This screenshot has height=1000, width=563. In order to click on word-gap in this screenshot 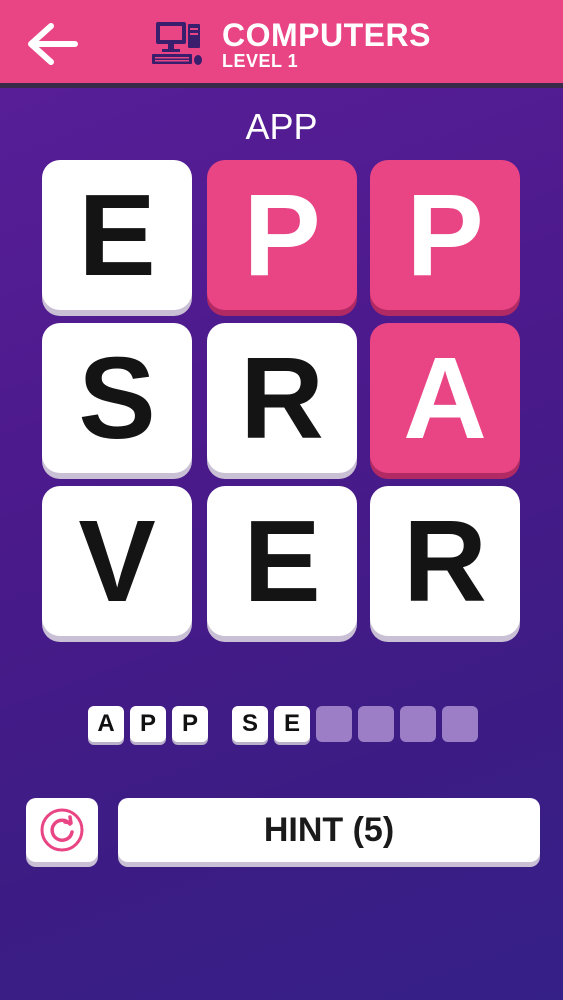, I will do `click(223, 724)`.